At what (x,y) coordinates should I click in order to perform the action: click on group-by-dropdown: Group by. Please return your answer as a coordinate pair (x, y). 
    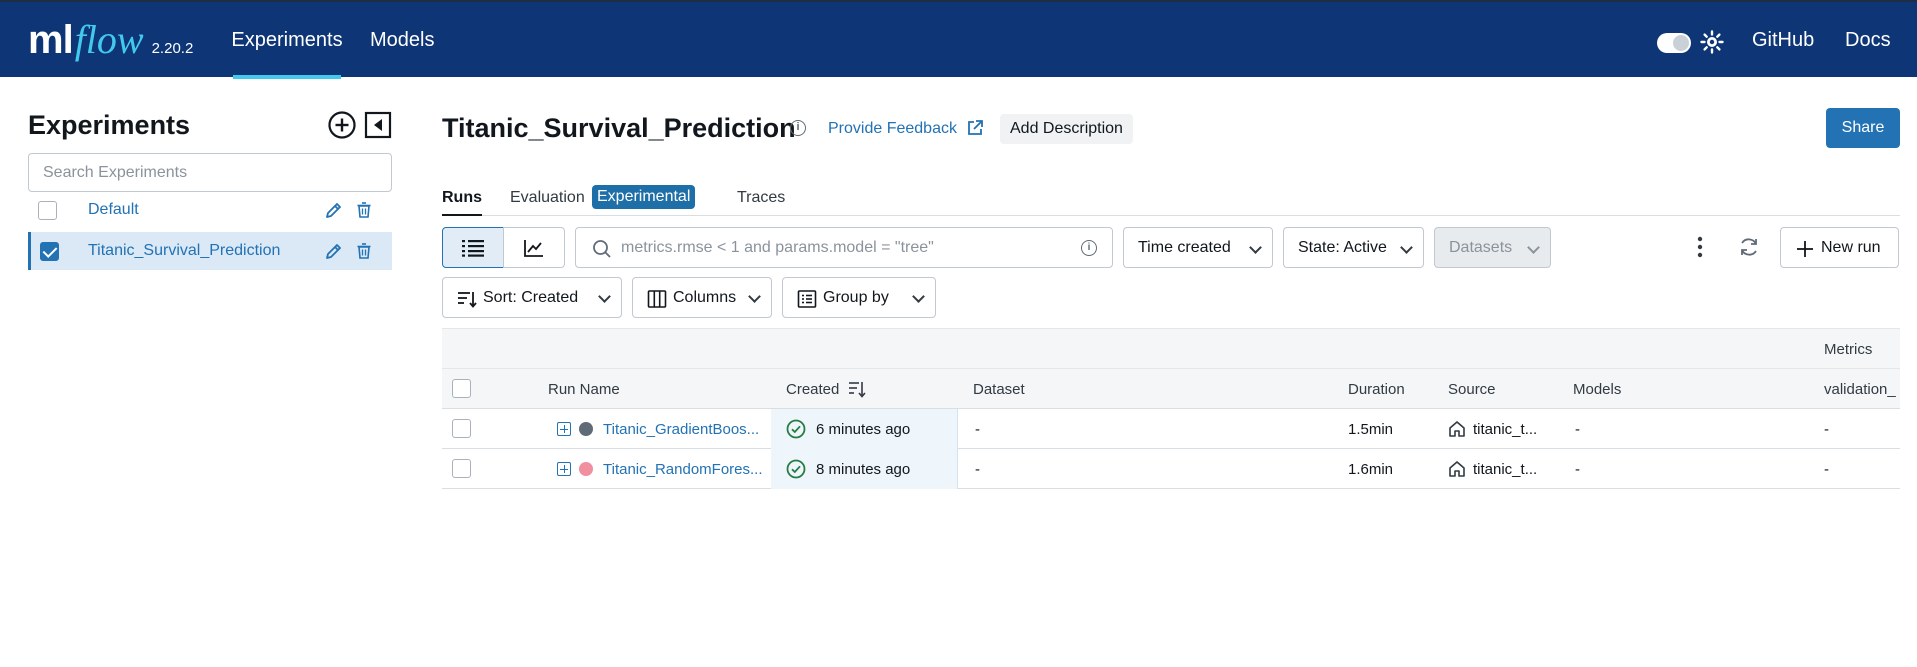
    Looking at the image, I should click on (859, 297).